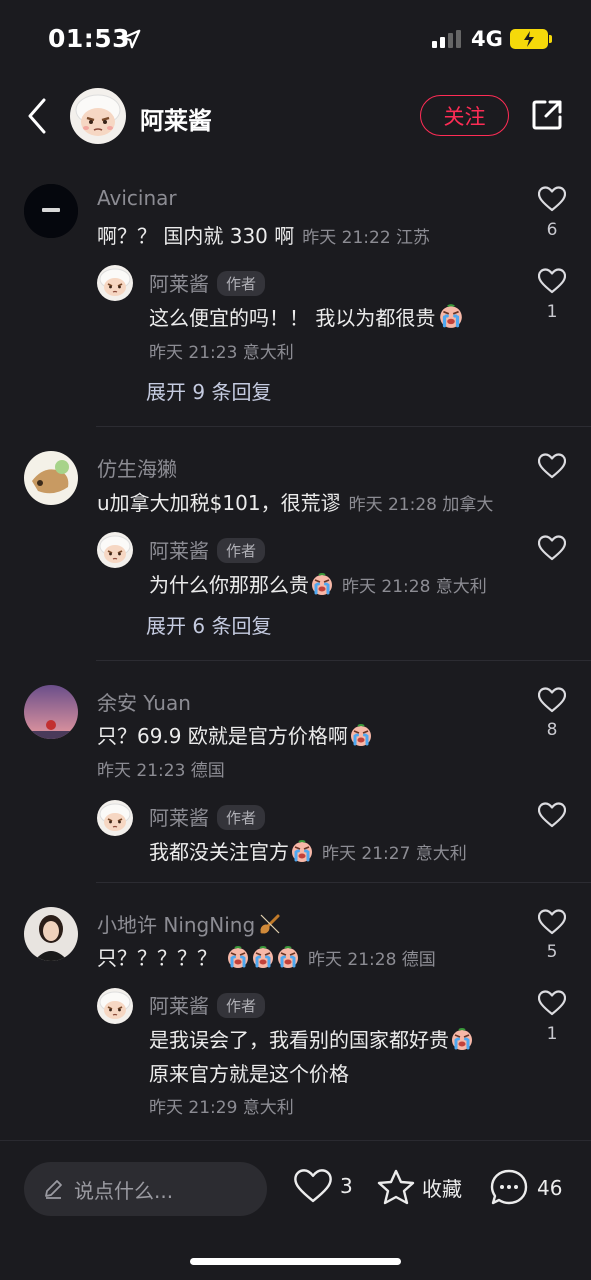 Image resolution: width=591 pixels, height=1280 pixels. Describe the element at coordinates (176, 118) in the screenshot. I see `header-username: 阿莱酱` at that location.